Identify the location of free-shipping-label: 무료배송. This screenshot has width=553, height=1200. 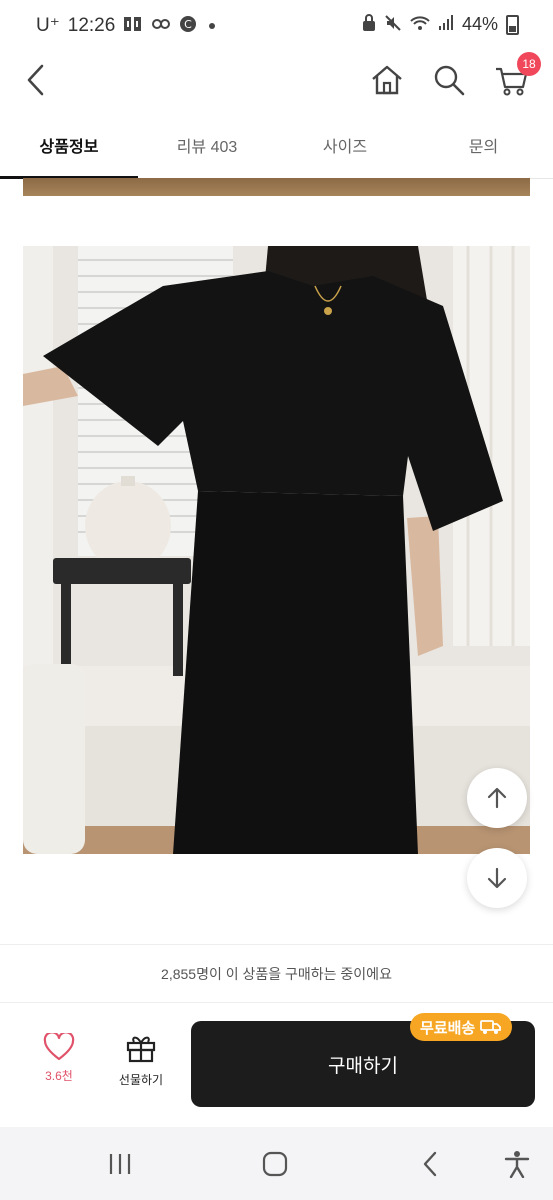
(448, 1028).